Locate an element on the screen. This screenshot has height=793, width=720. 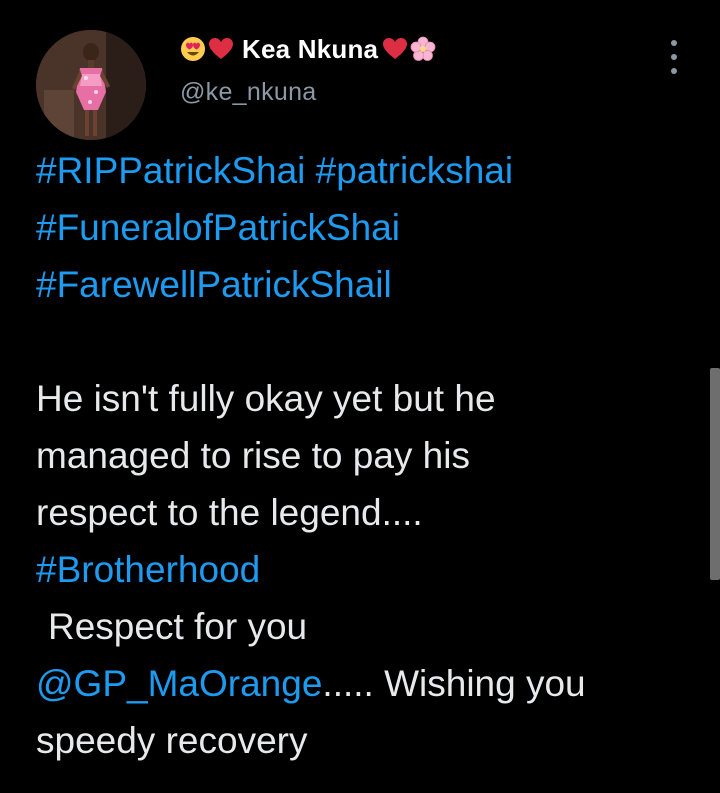
more-options-button is located at coordinates (674, 57).